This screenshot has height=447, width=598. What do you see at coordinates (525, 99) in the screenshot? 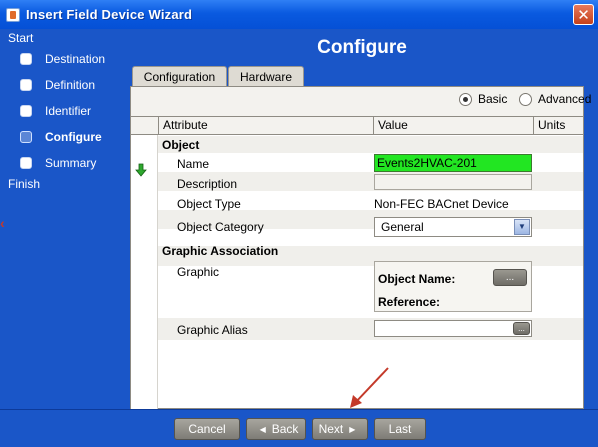
I see `radio-unselected-icon` at bounding box center [525, 99].